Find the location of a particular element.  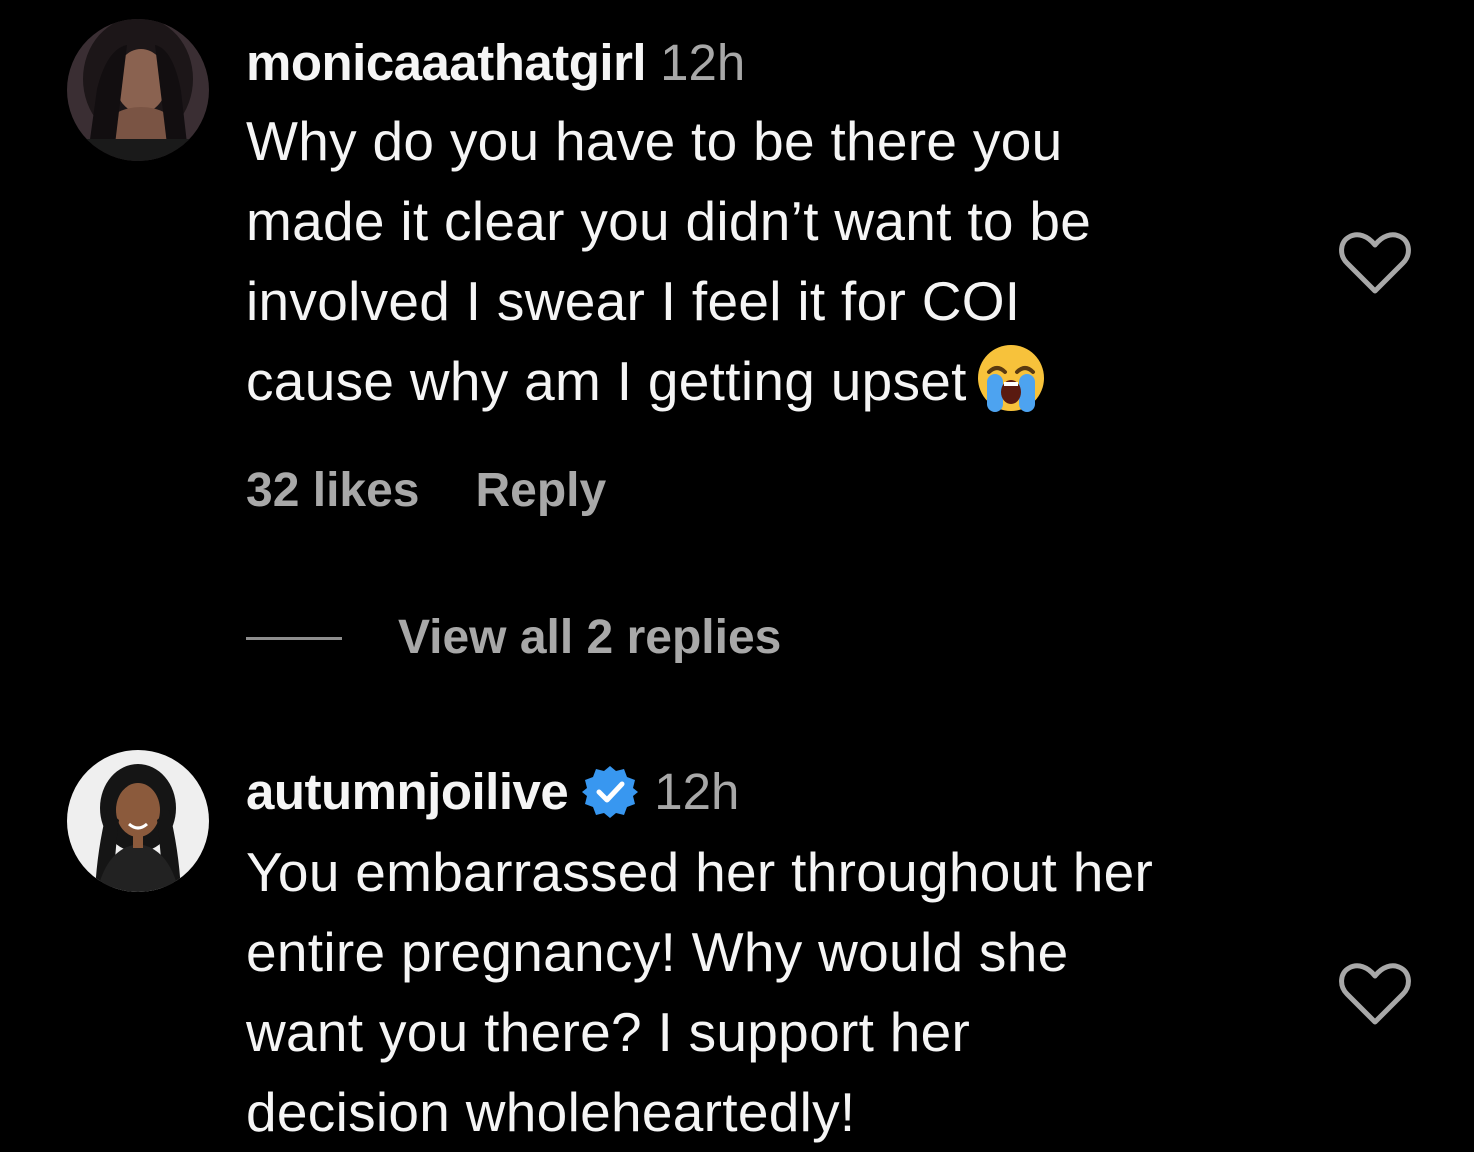

loudly-crying-face-icon is located at coordinates (1011, 378).